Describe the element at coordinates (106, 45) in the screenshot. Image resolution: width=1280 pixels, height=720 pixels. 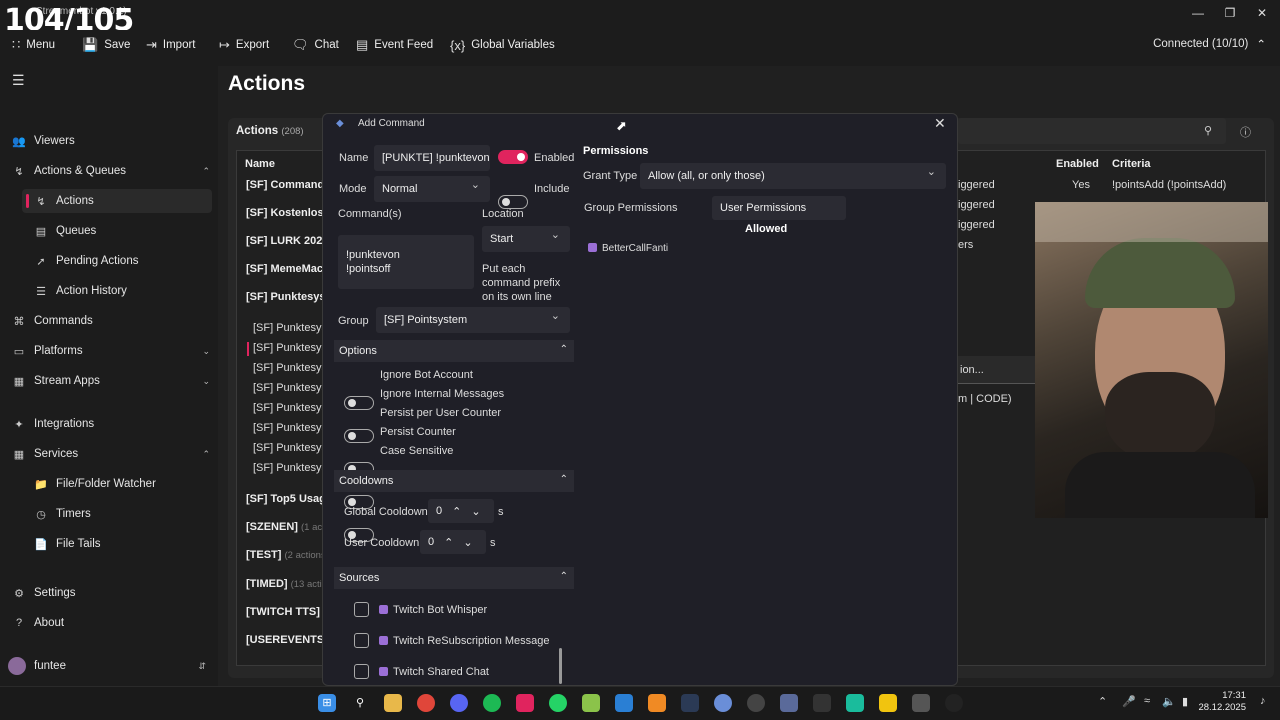
I see `save-button: 💾 Save` at that location.